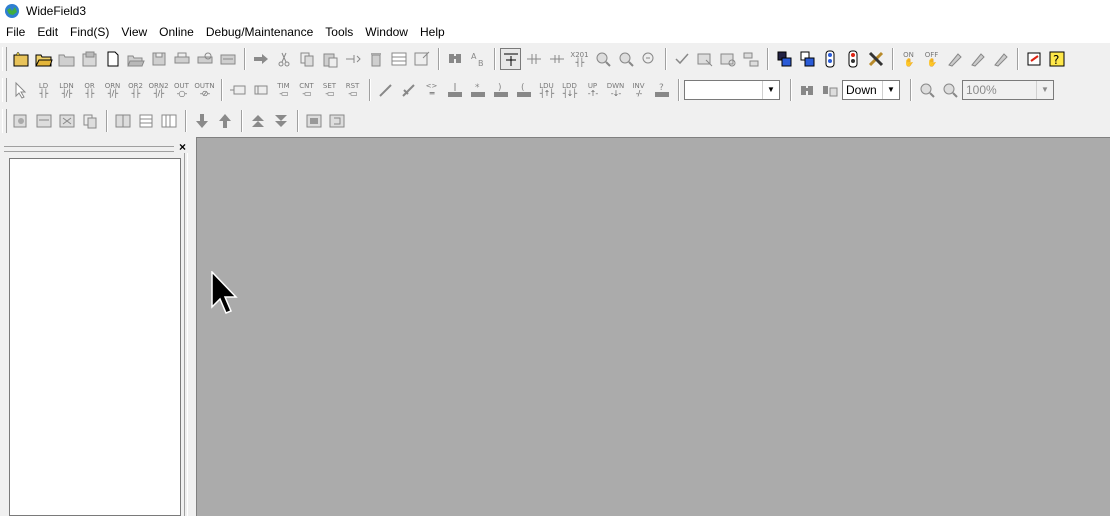  Describe the element at coordinates (375, 59) in the screenshot. I see `delete-icon` at that location.